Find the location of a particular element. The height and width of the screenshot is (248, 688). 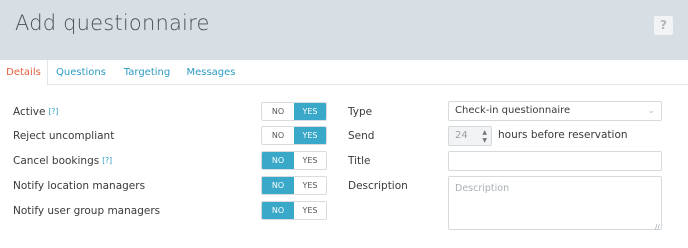

type-select: Check-in questionnaire ⌄ is located at coordinates (555, 111).